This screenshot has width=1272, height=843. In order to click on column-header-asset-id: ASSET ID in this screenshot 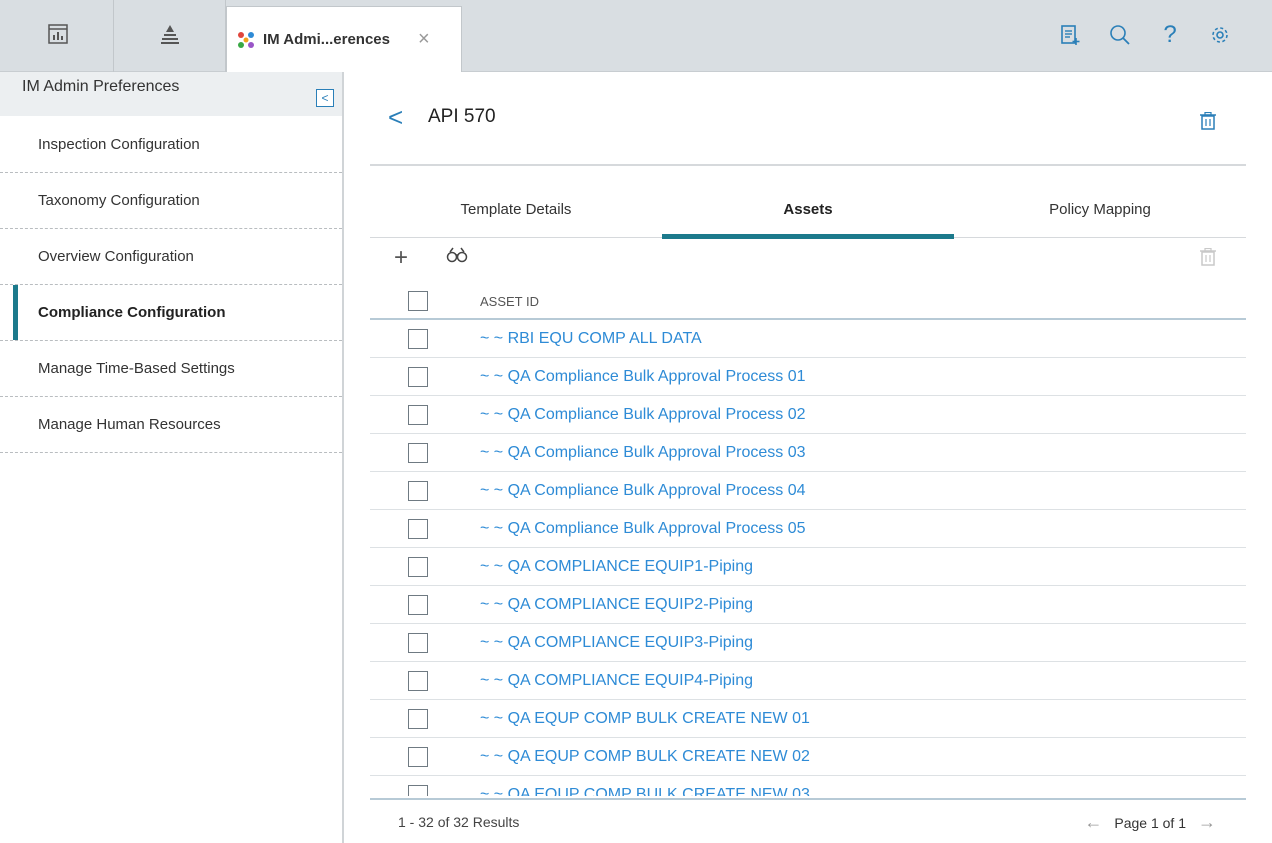, I will do `click(510, 301)`.